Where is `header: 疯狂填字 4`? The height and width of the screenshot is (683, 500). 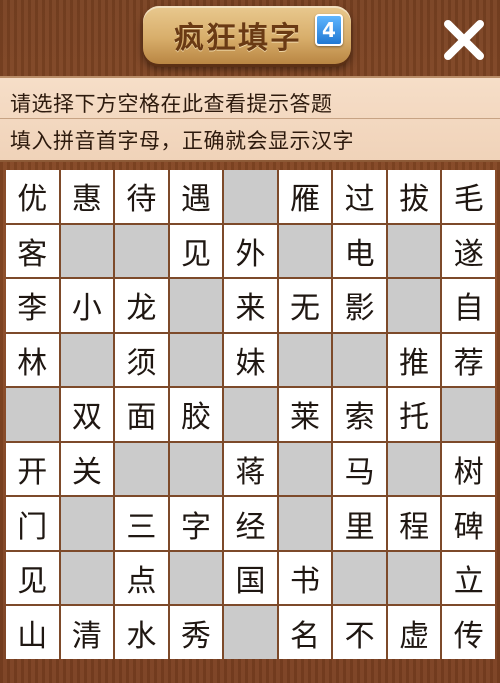
header: 疯狂填字 4 is located at coordinates (250, 38).